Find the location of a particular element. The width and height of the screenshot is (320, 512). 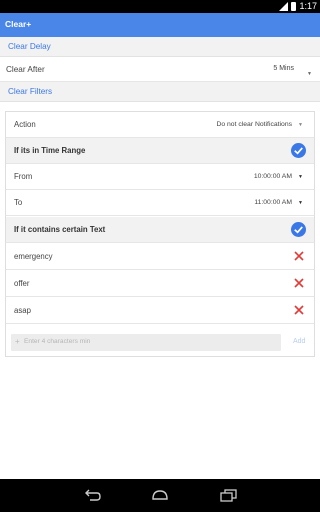

keyword-input-placeholder: Enter 4 characters min is located at coordinates (57, 341).